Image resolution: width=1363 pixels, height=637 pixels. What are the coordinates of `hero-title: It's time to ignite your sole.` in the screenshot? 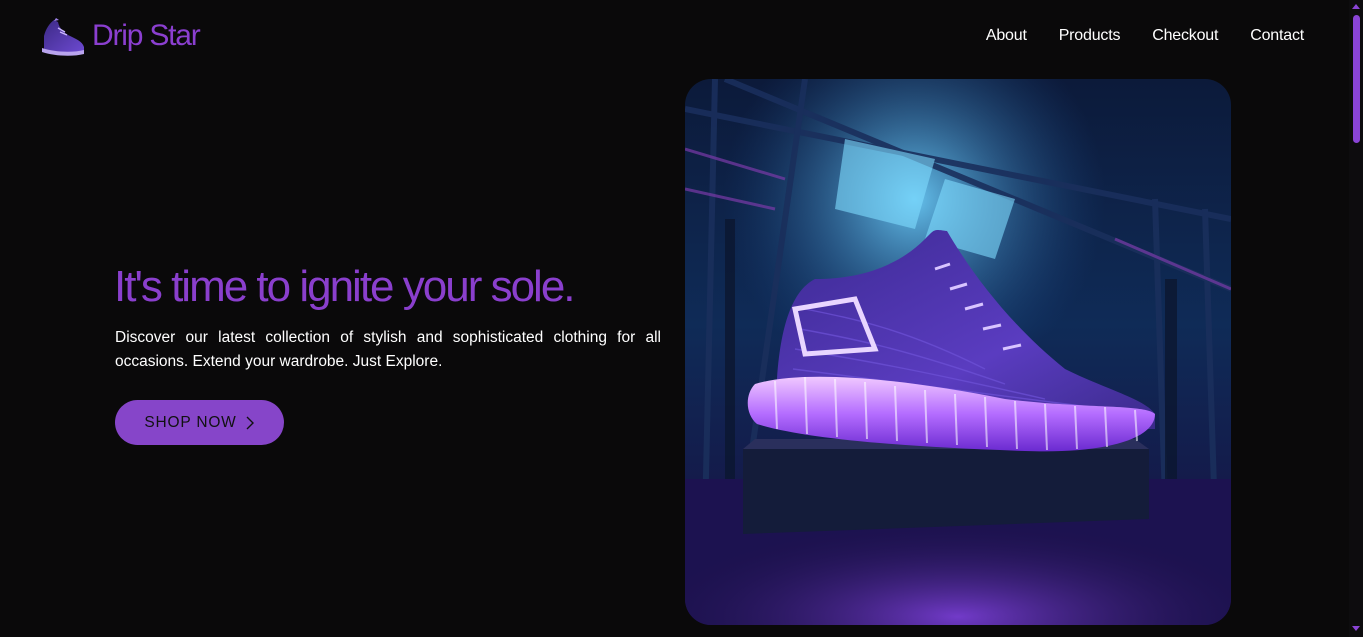 It's located at (345, 286).